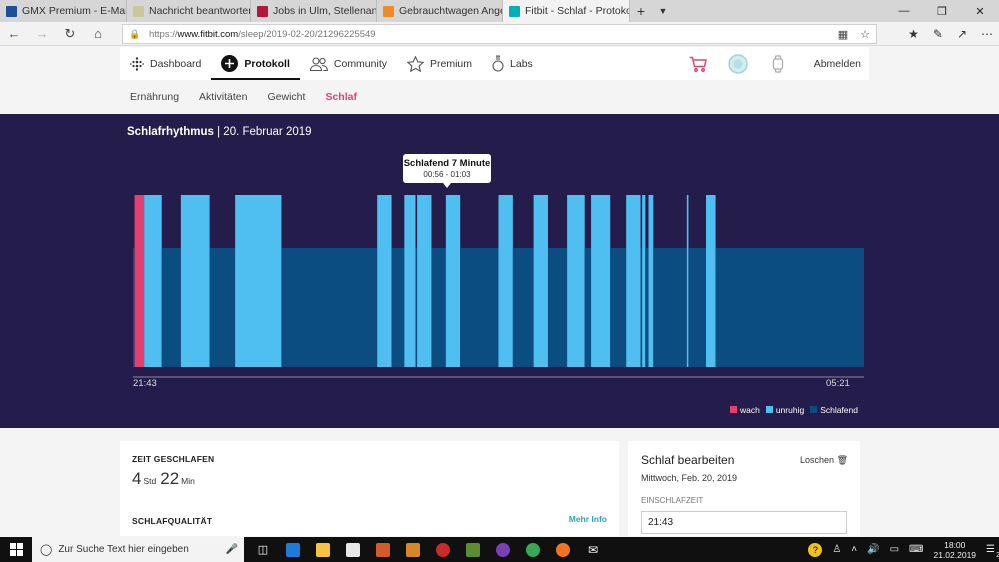 The image size is (999, 562). What do you see at coordinates (593, 550) in the screenshot?
I see `mail-icon: ✉` at bounding box center [593, 550].